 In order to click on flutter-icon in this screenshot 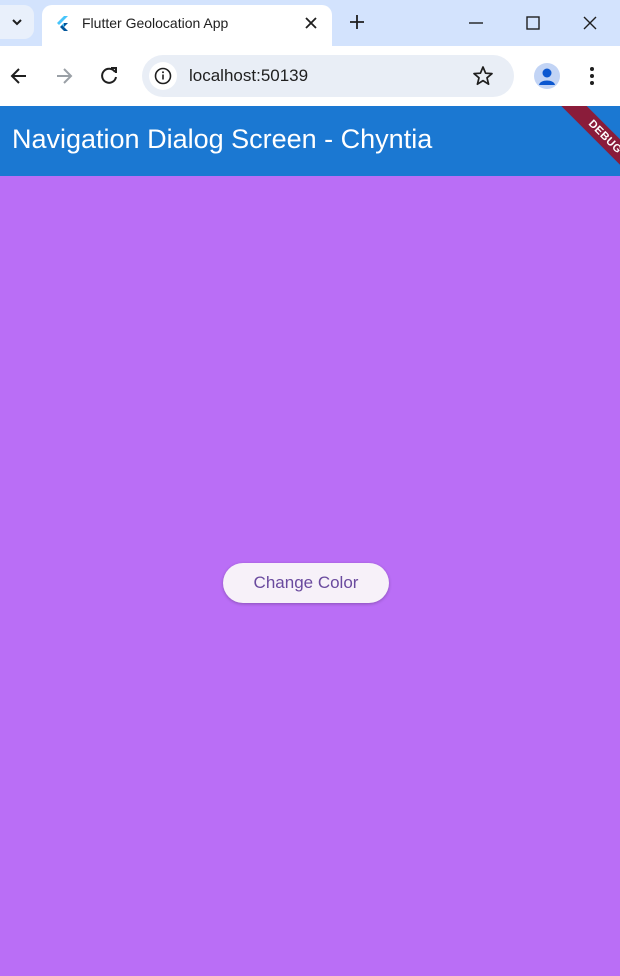, I will do `click(62, 23)`.